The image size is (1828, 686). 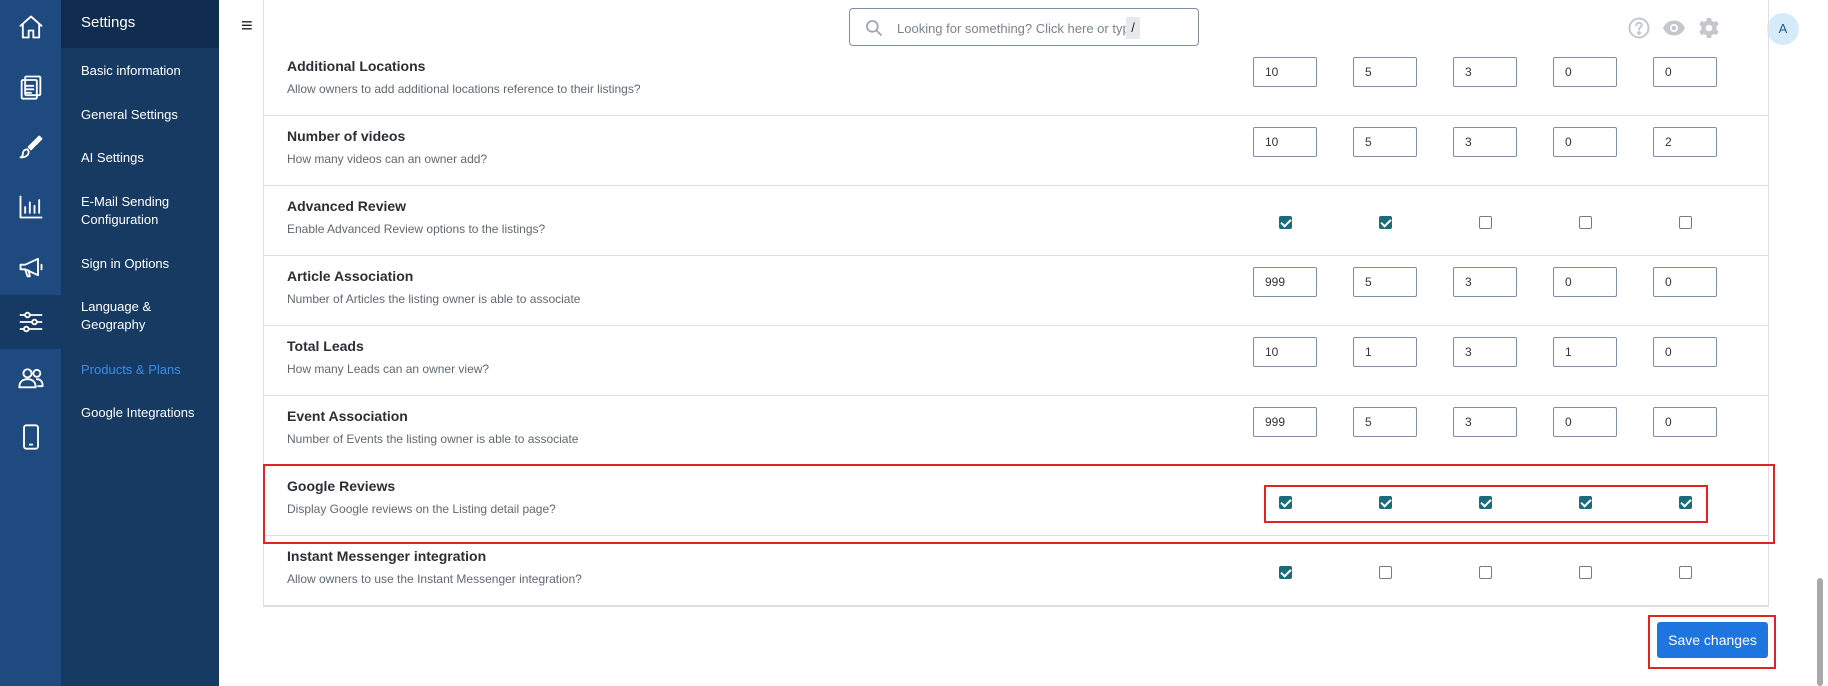 What do you see at coordinates (1820, 632) in the screenshot?
I see `page-scrollbar` at bounding box center [1820, 632].